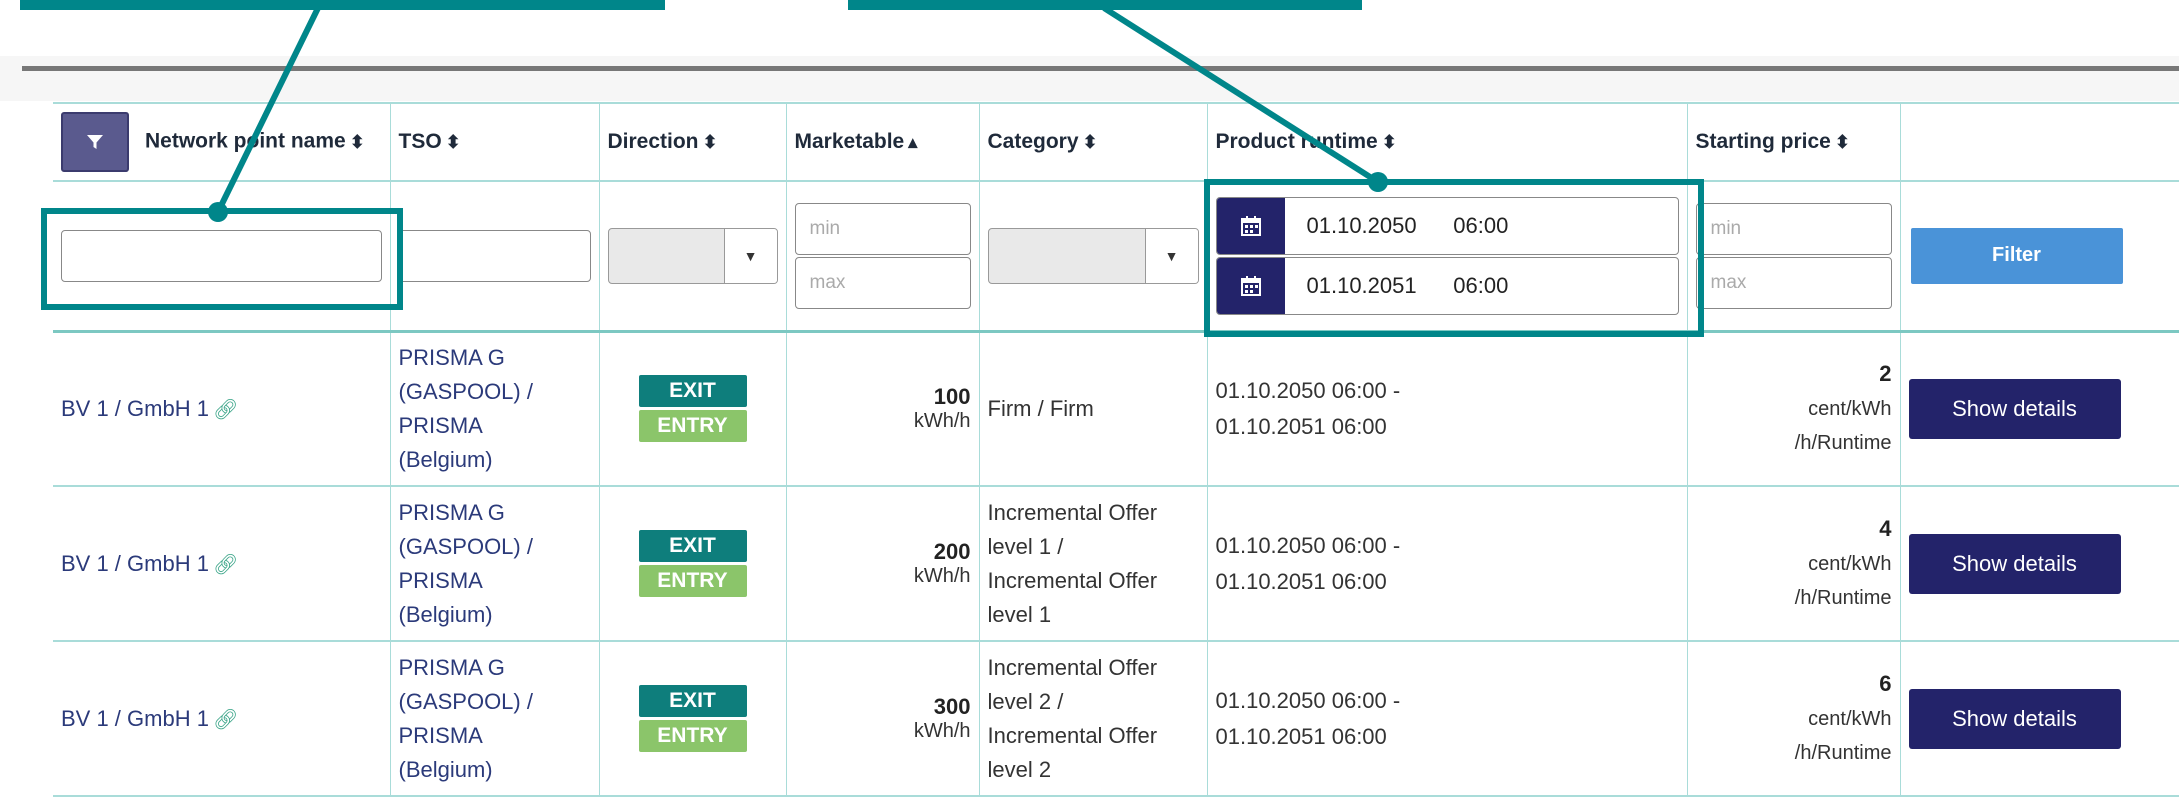  Describe the element at coordinates (222, 142) in the screenshot. I see `col-network-point: Network point name ⬍` at that location.